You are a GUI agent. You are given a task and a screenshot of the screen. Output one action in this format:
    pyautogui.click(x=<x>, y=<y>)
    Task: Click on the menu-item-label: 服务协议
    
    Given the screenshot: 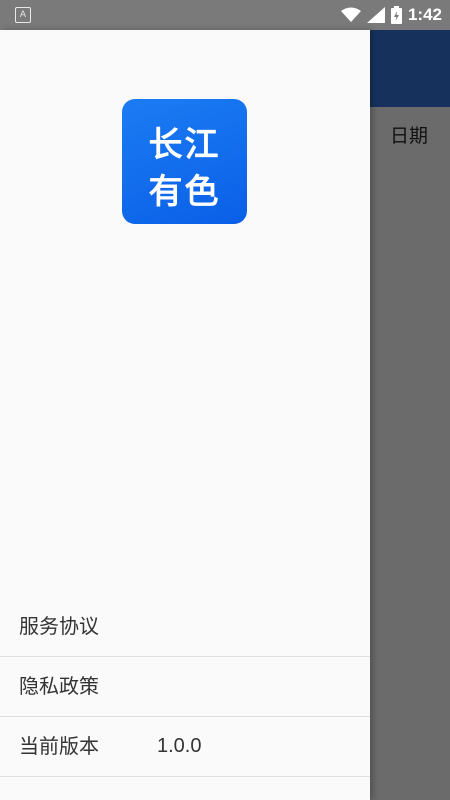 What is the action you would take?
    pyautogui.click(x=59, y=626)
    